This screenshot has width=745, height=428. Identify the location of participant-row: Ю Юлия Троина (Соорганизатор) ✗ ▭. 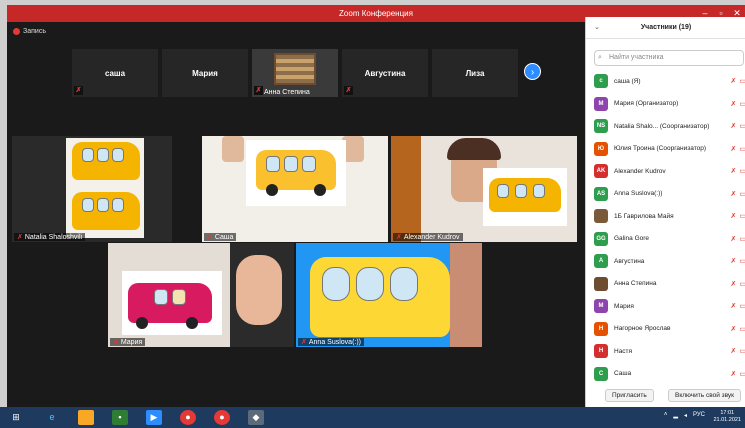
(669, 149).